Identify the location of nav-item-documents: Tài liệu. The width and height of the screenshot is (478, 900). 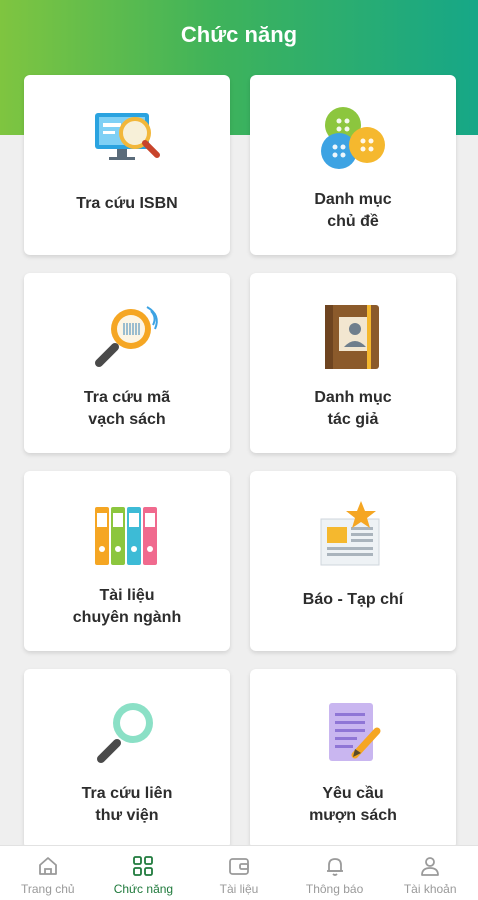
(239, 873).